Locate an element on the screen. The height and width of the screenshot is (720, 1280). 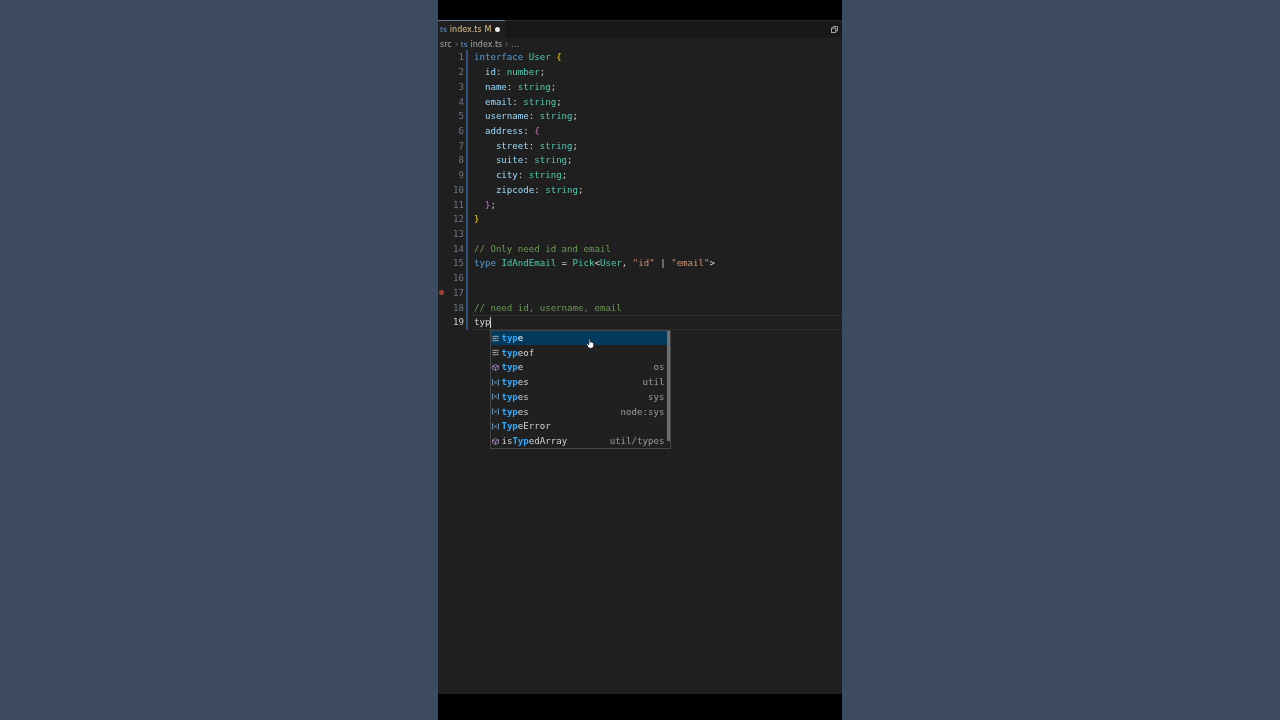
line-number: 8 is located at coordinates (460, 160).